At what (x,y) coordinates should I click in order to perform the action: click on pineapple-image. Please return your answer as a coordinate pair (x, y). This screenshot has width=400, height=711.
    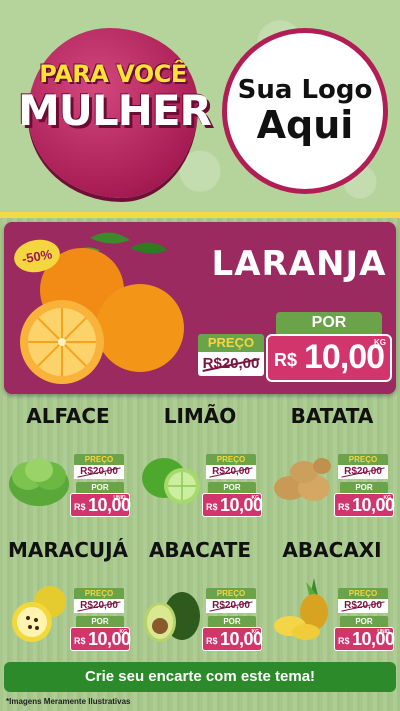
    Looking at the image, I should click on (301, 609).